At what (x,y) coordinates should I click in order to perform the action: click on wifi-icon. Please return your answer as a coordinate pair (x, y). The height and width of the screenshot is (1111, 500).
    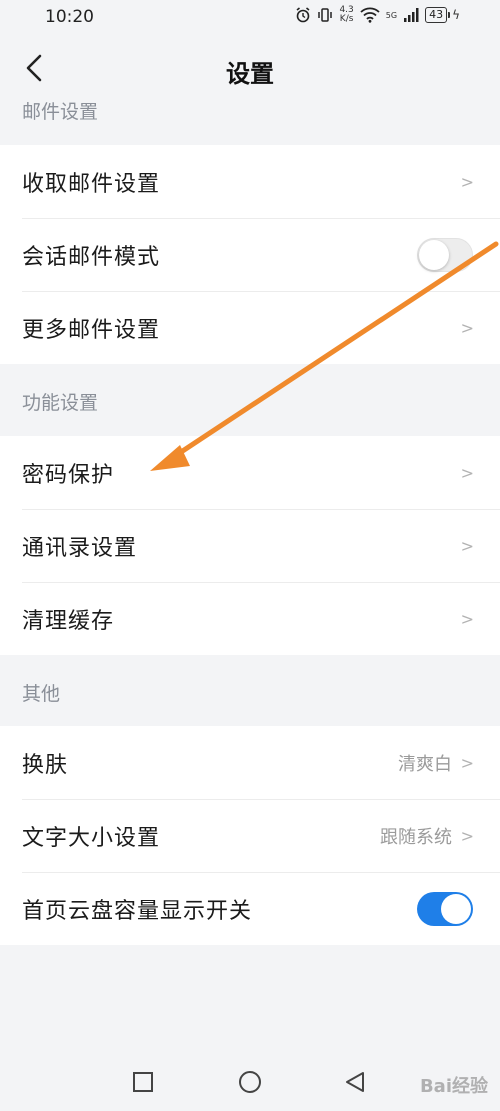
    Looking at the image, I should click on (370, 15).